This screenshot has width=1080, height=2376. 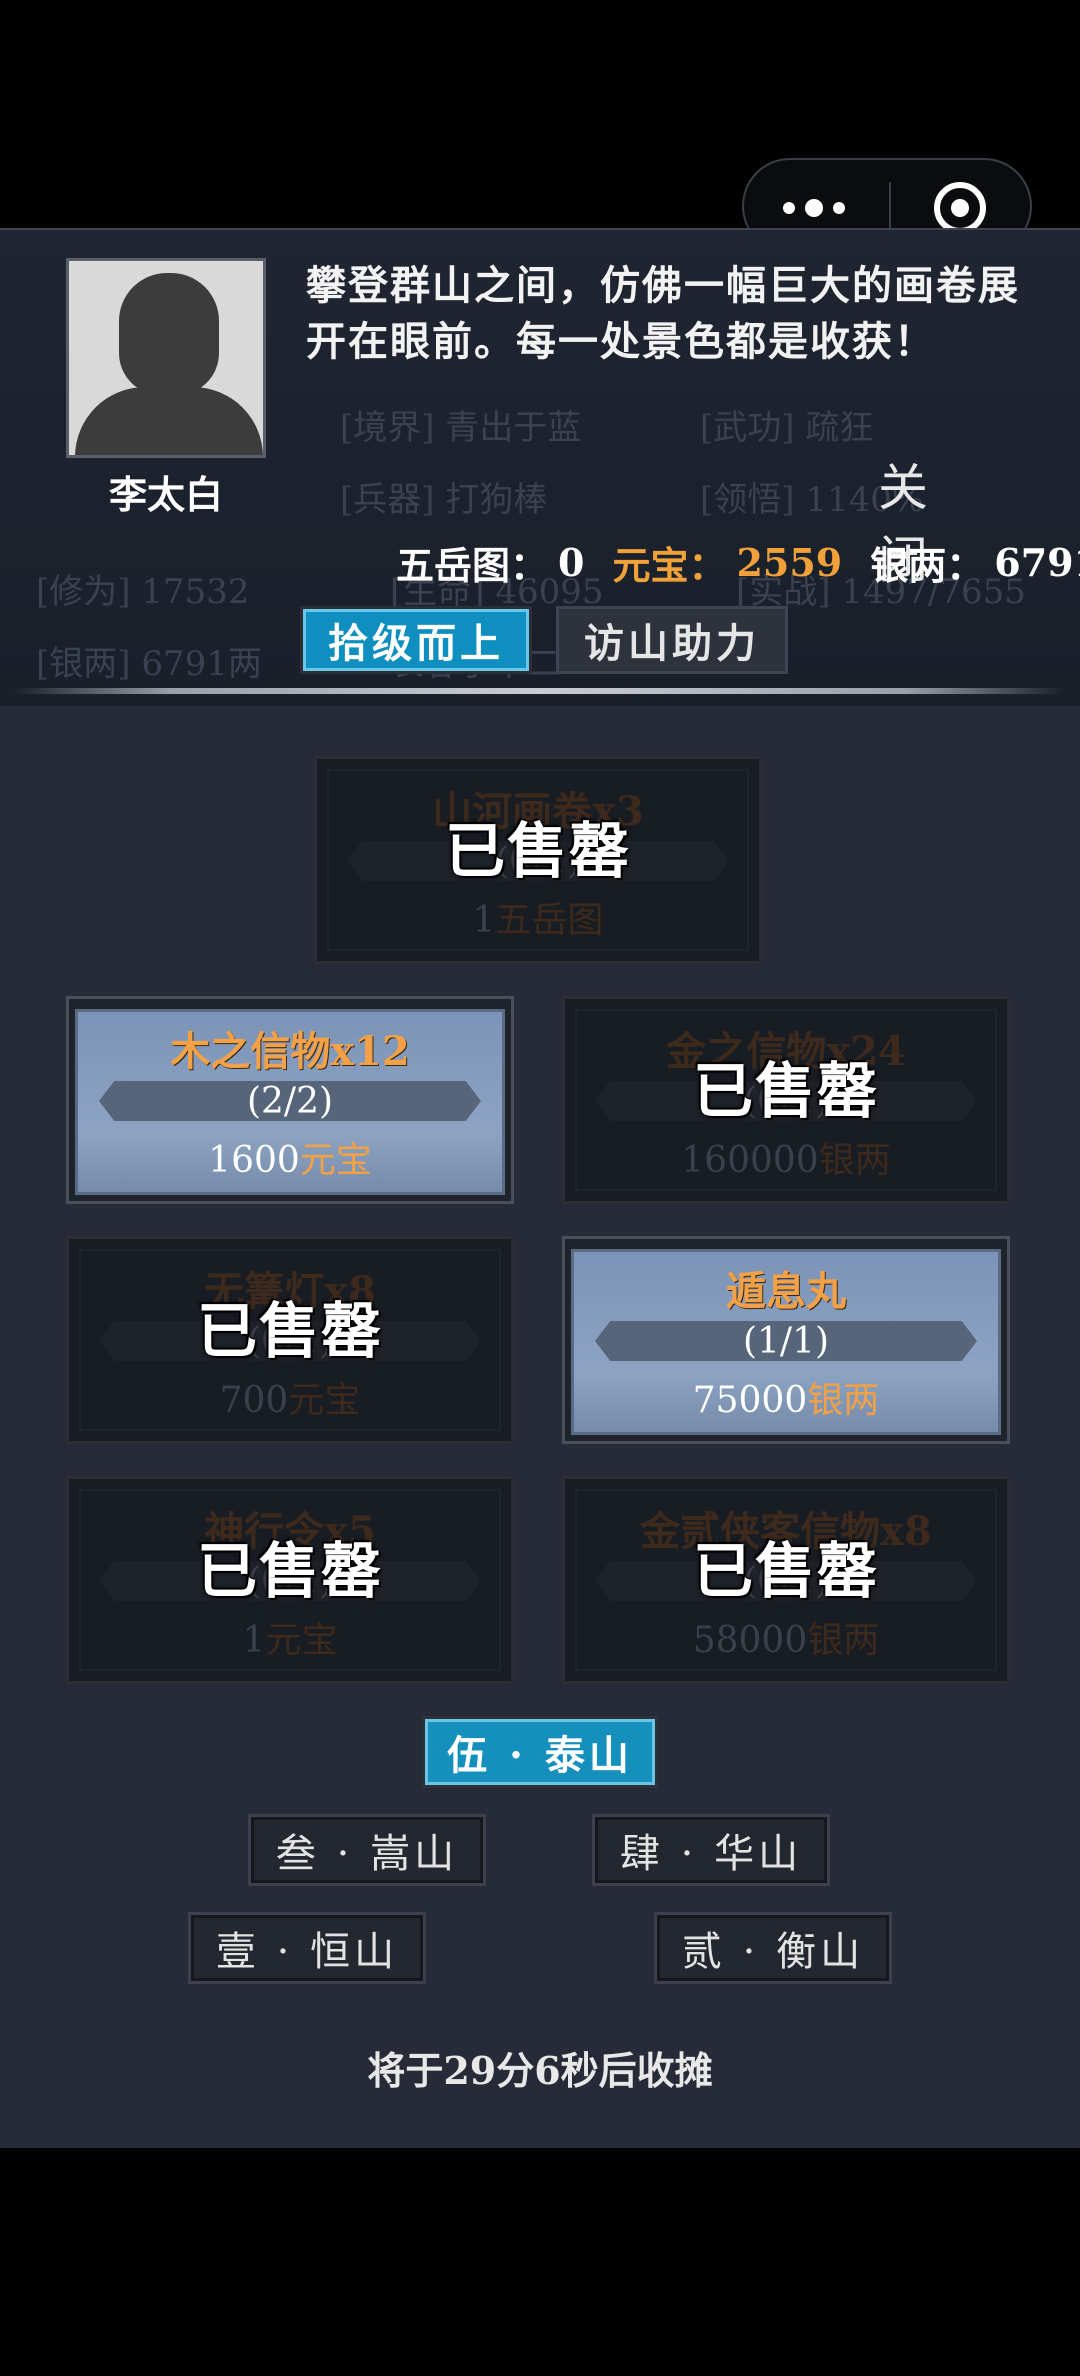 I want to click on avatar, so click(x=166, y=358).